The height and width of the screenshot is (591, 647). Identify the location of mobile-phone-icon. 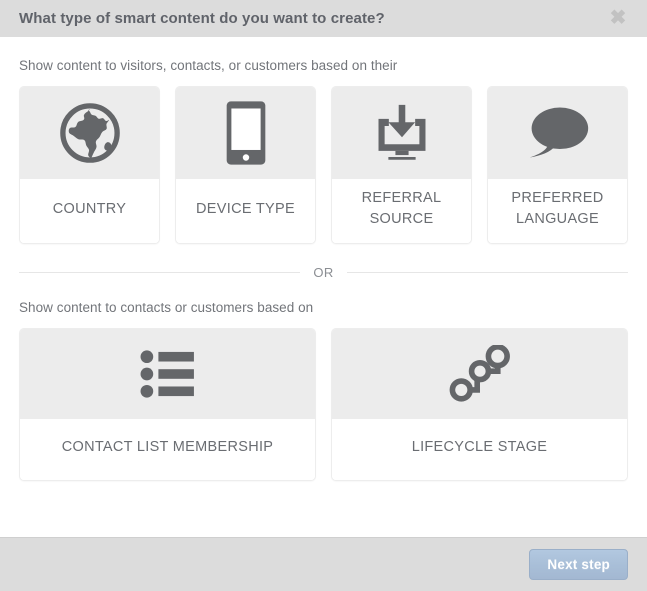
(246, 133).